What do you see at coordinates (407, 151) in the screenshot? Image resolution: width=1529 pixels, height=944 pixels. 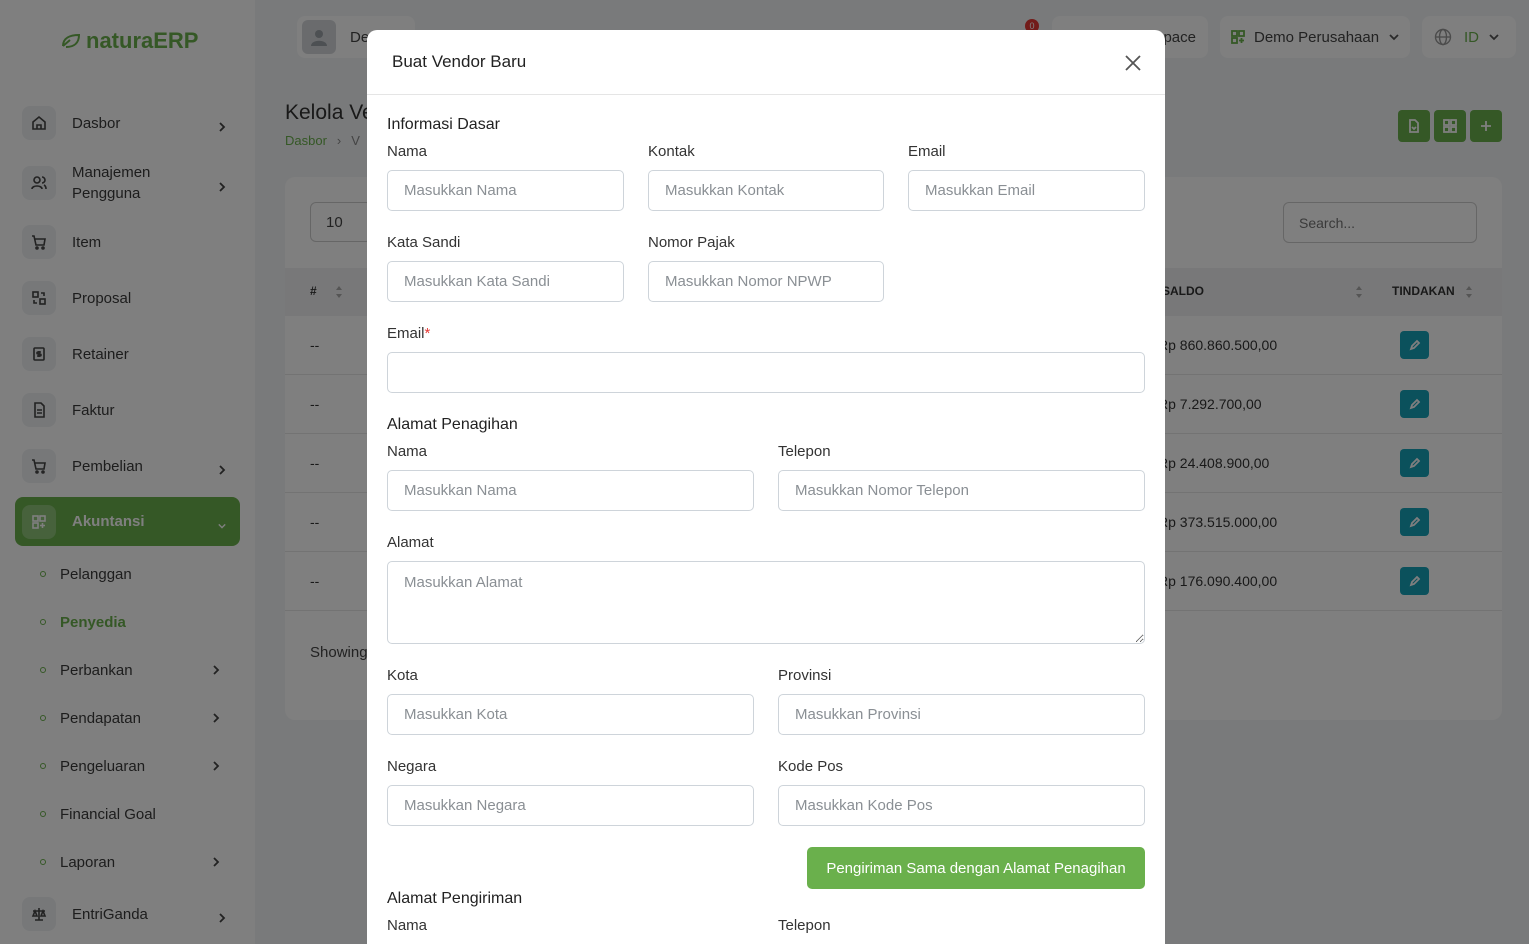 I see `name-label: Nama` at bounding box center [407, 151].